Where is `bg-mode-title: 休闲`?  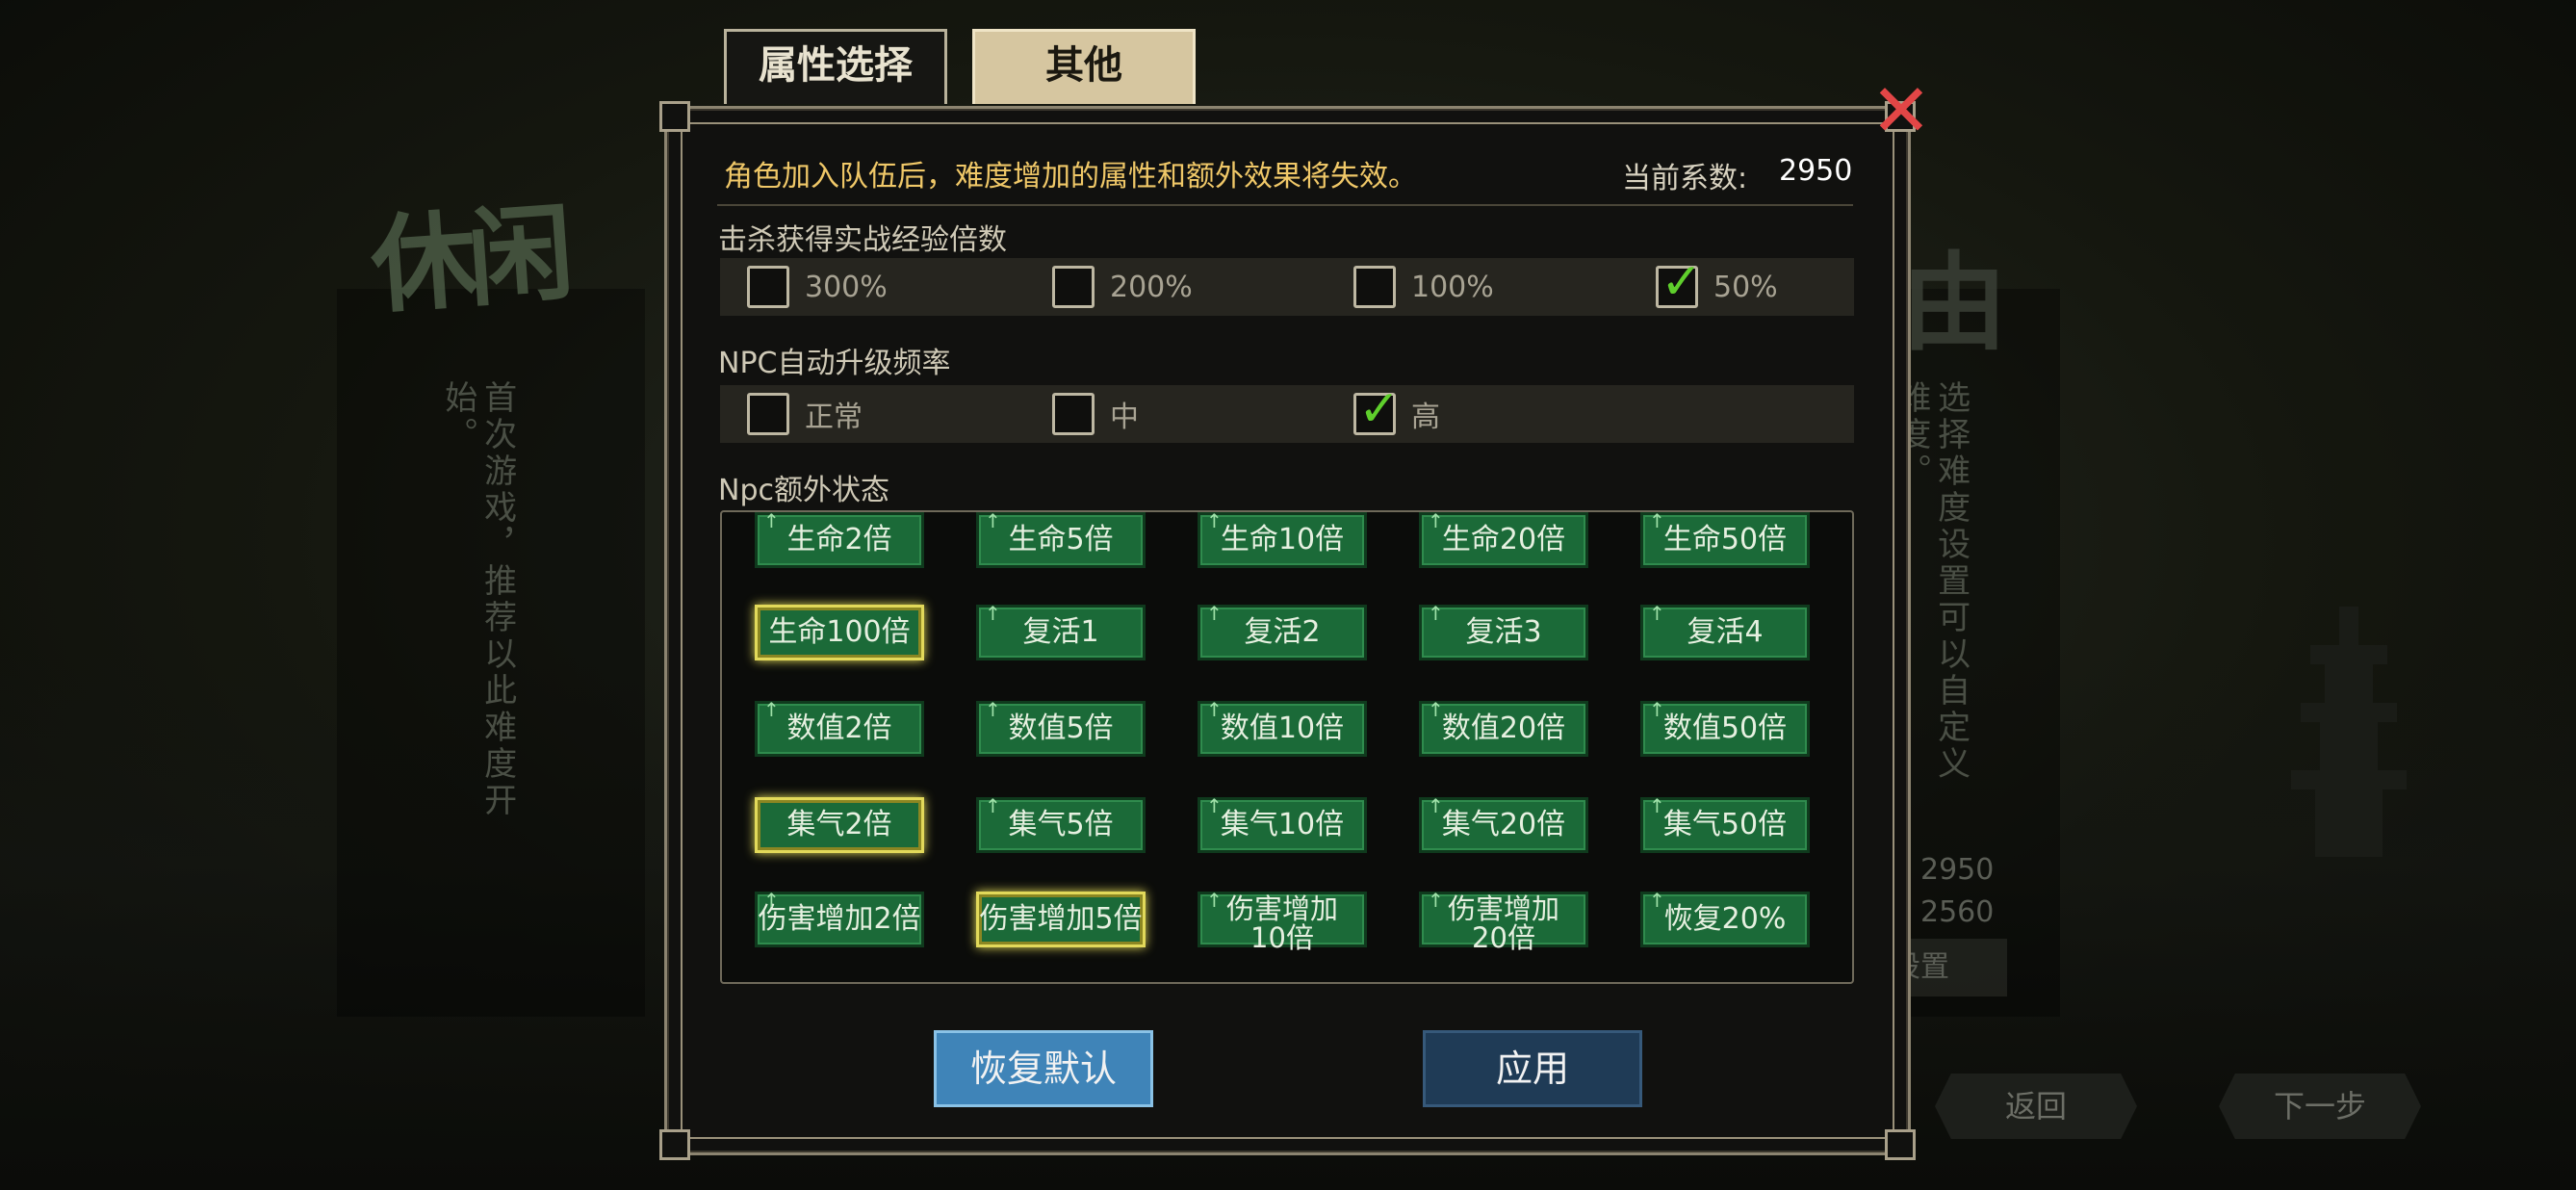
bg-mode-title: 休闲 is located at coordinates (468, 259).